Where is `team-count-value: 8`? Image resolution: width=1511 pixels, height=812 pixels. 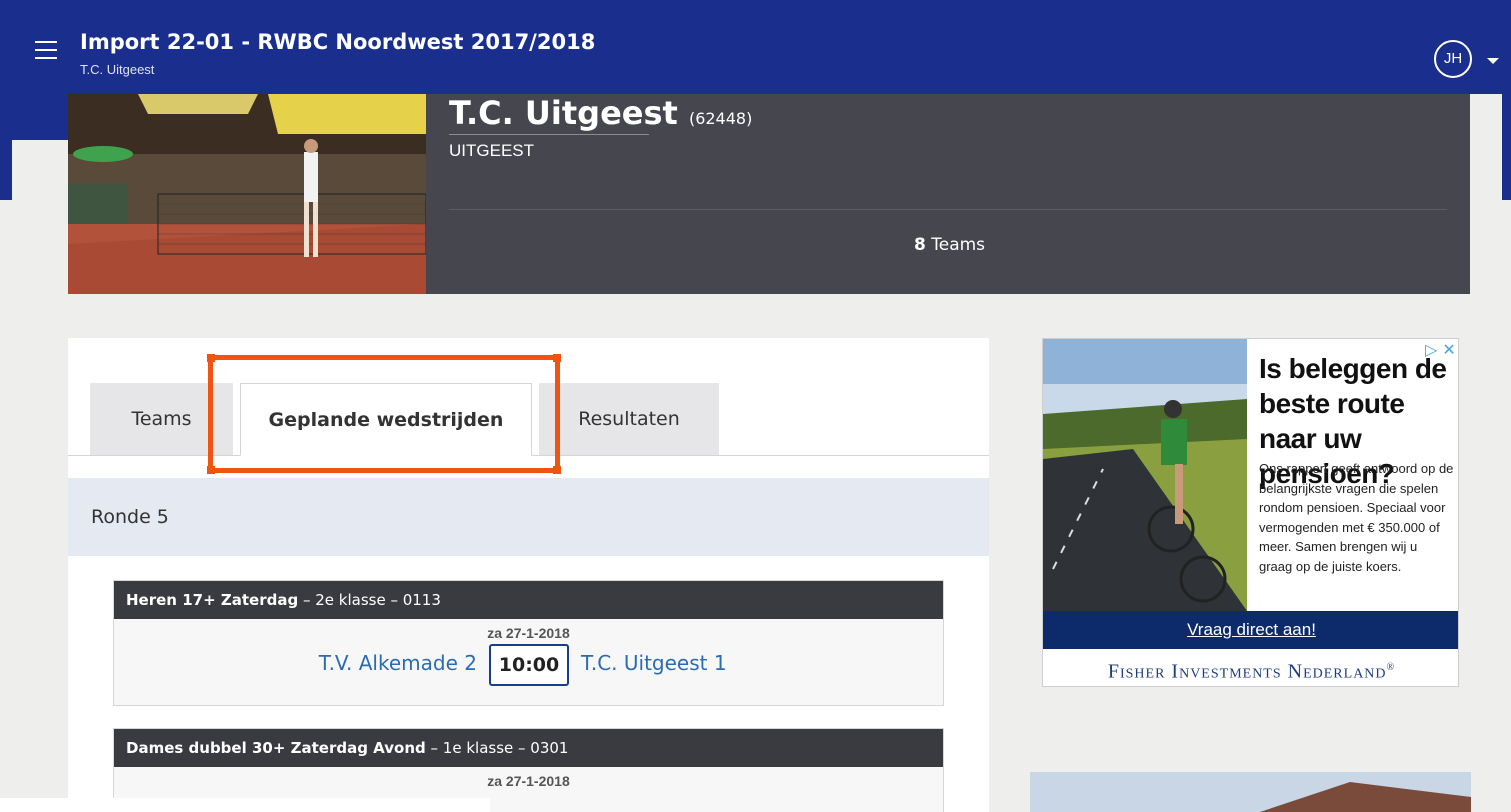 team-count-value: 8 is located at coordinates (920, 245).